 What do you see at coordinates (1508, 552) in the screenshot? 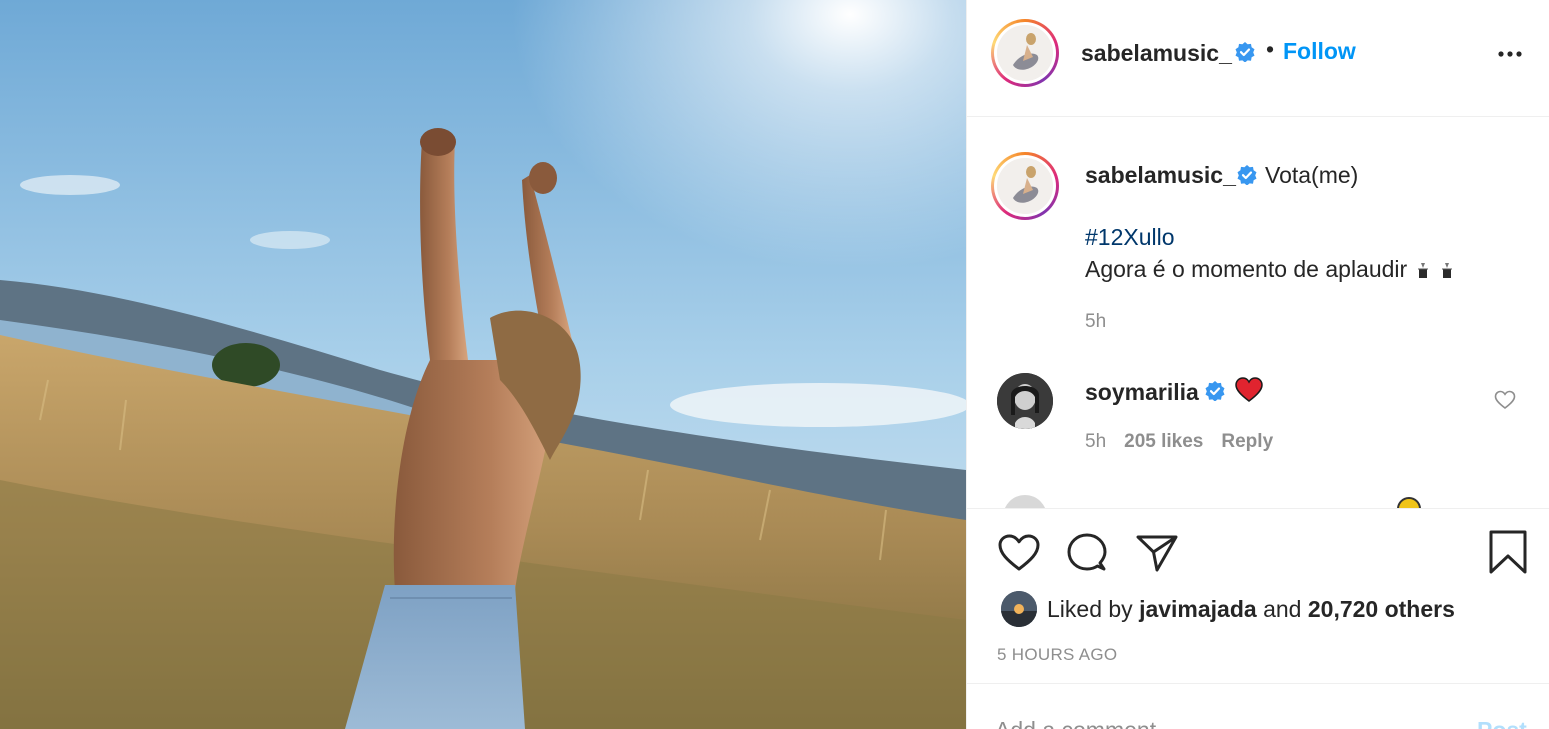
I see `bookmark-icon` at bounding box center [1508, 552].